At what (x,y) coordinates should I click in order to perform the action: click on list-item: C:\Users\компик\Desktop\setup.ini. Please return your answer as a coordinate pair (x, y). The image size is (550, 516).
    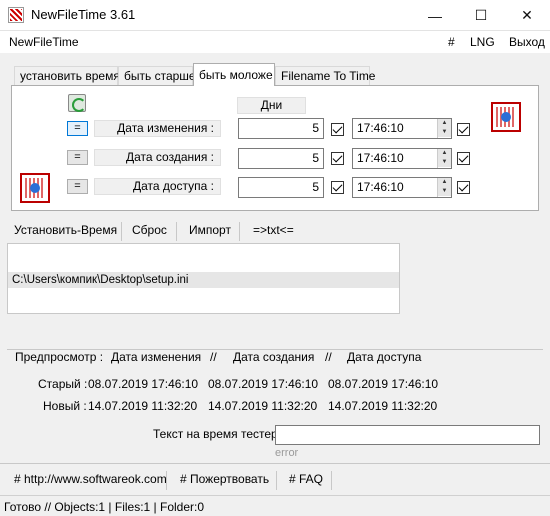
    Looking at the image, I should click on (203, 280).